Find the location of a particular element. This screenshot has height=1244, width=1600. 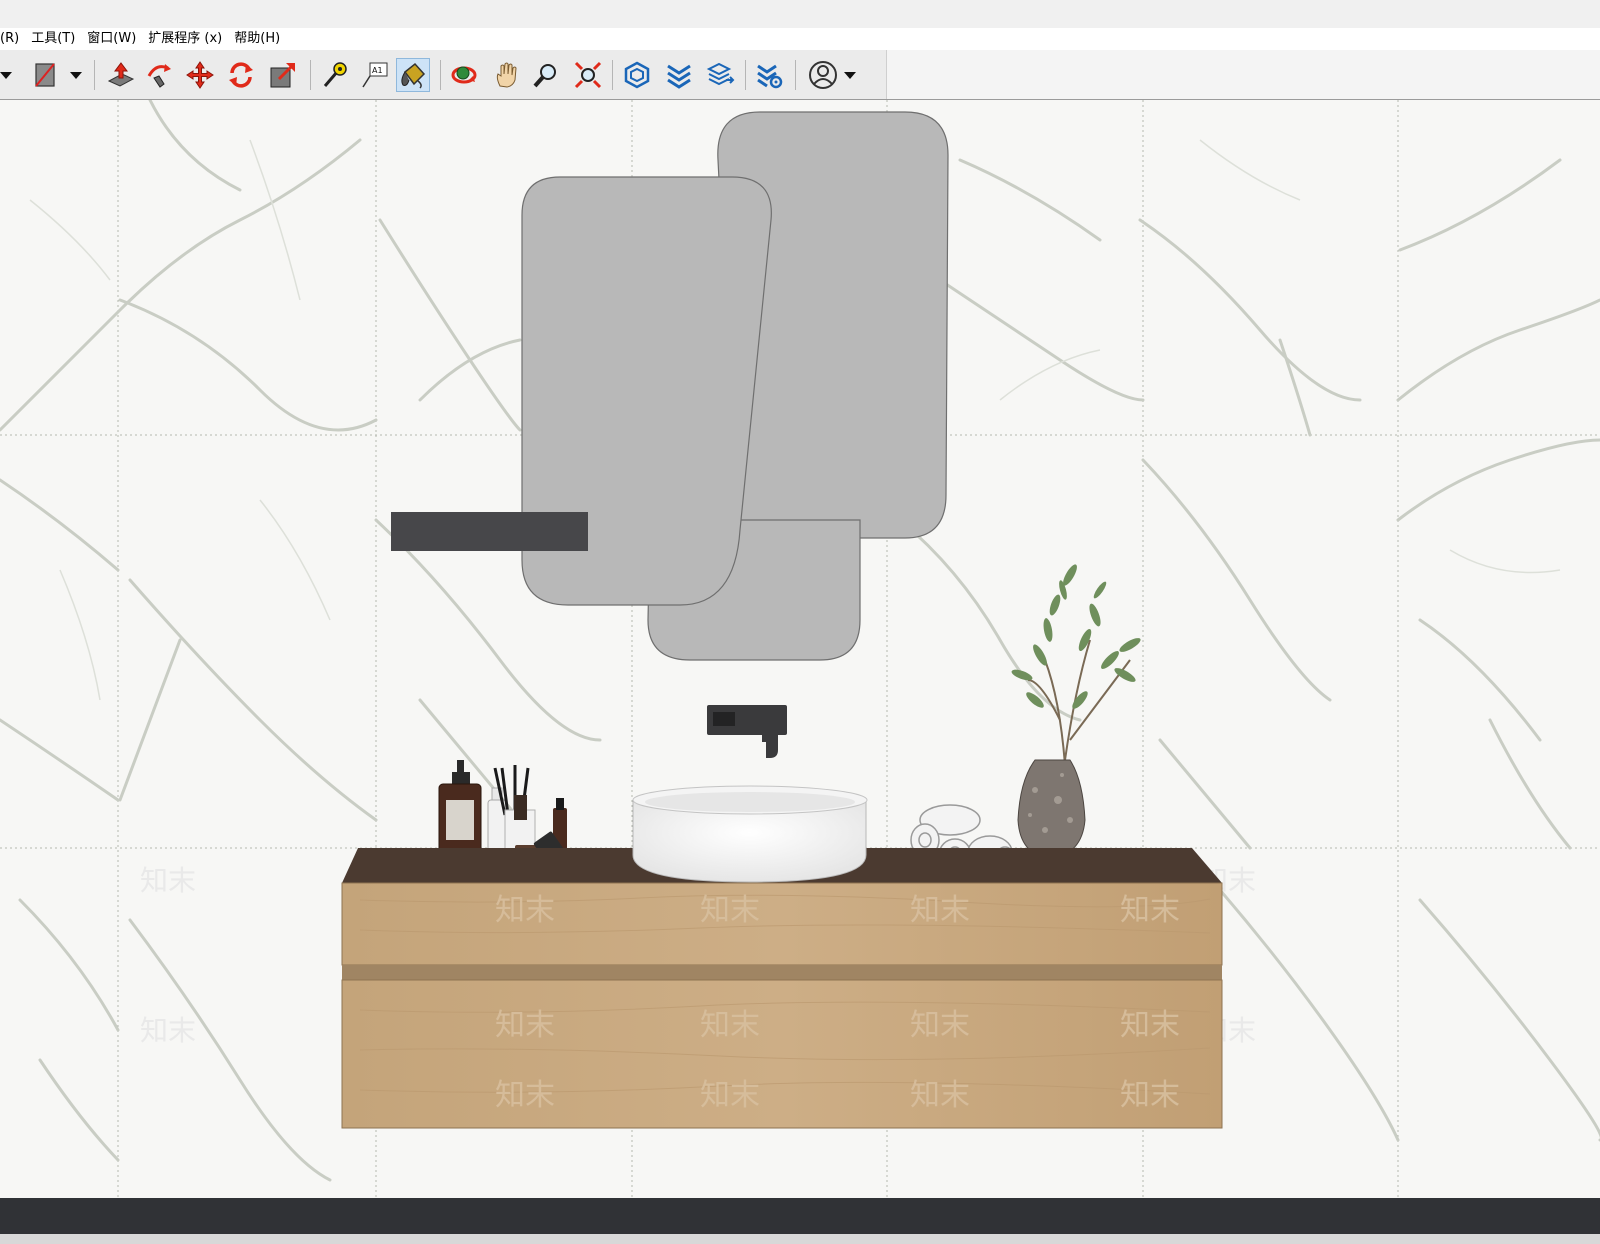

account-icon is located at coordinates (823, 75).